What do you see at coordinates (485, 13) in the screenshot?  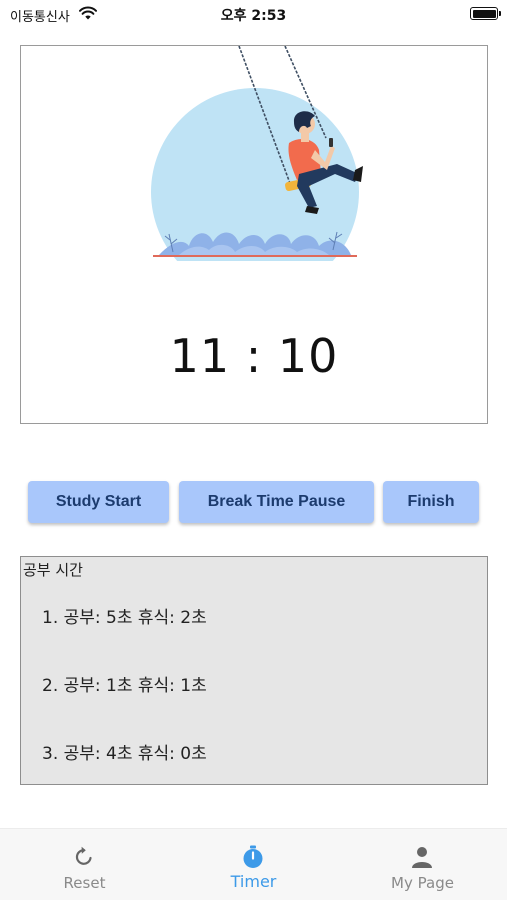 I see `battery-icon` at bounding box center [485, 13].